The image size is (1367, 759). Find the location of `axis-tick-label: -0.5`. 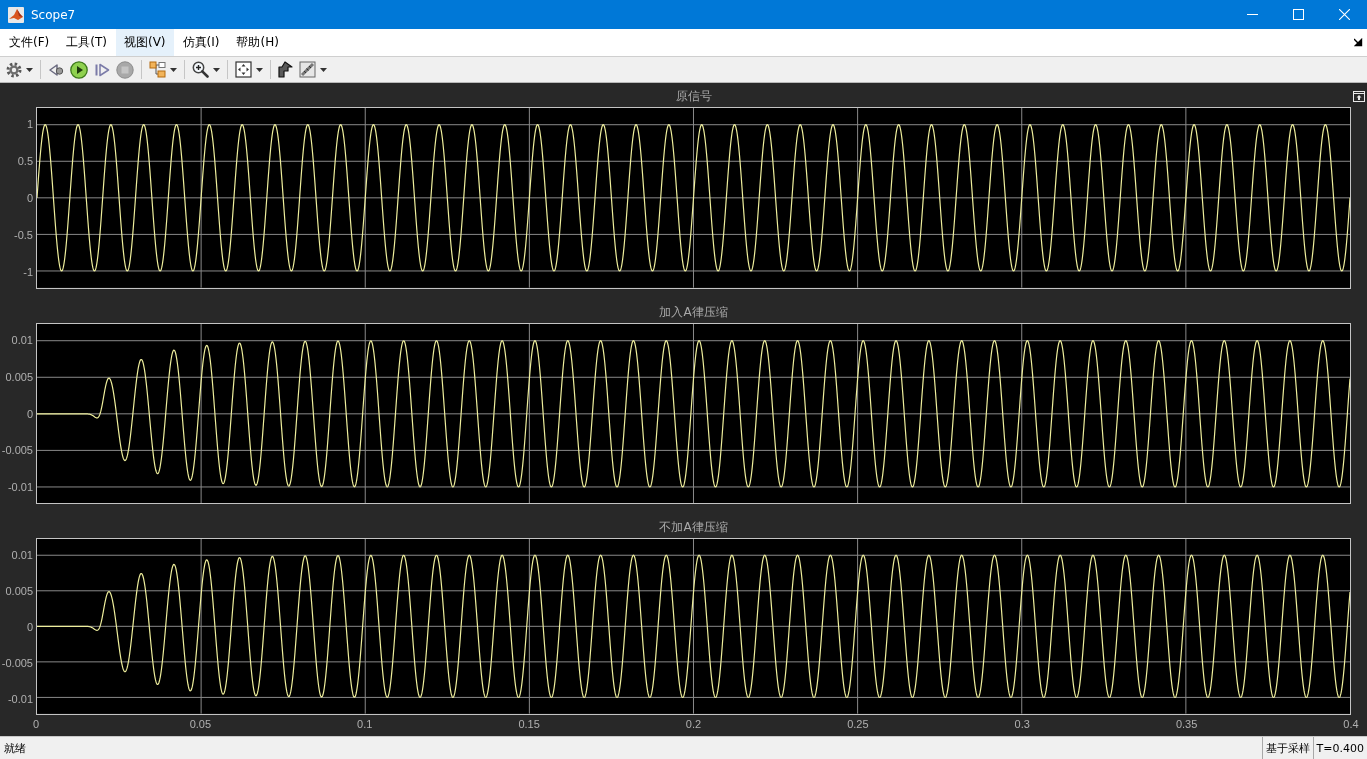

axis-tick-label: -0.5 is located at coordinates (23, 235).